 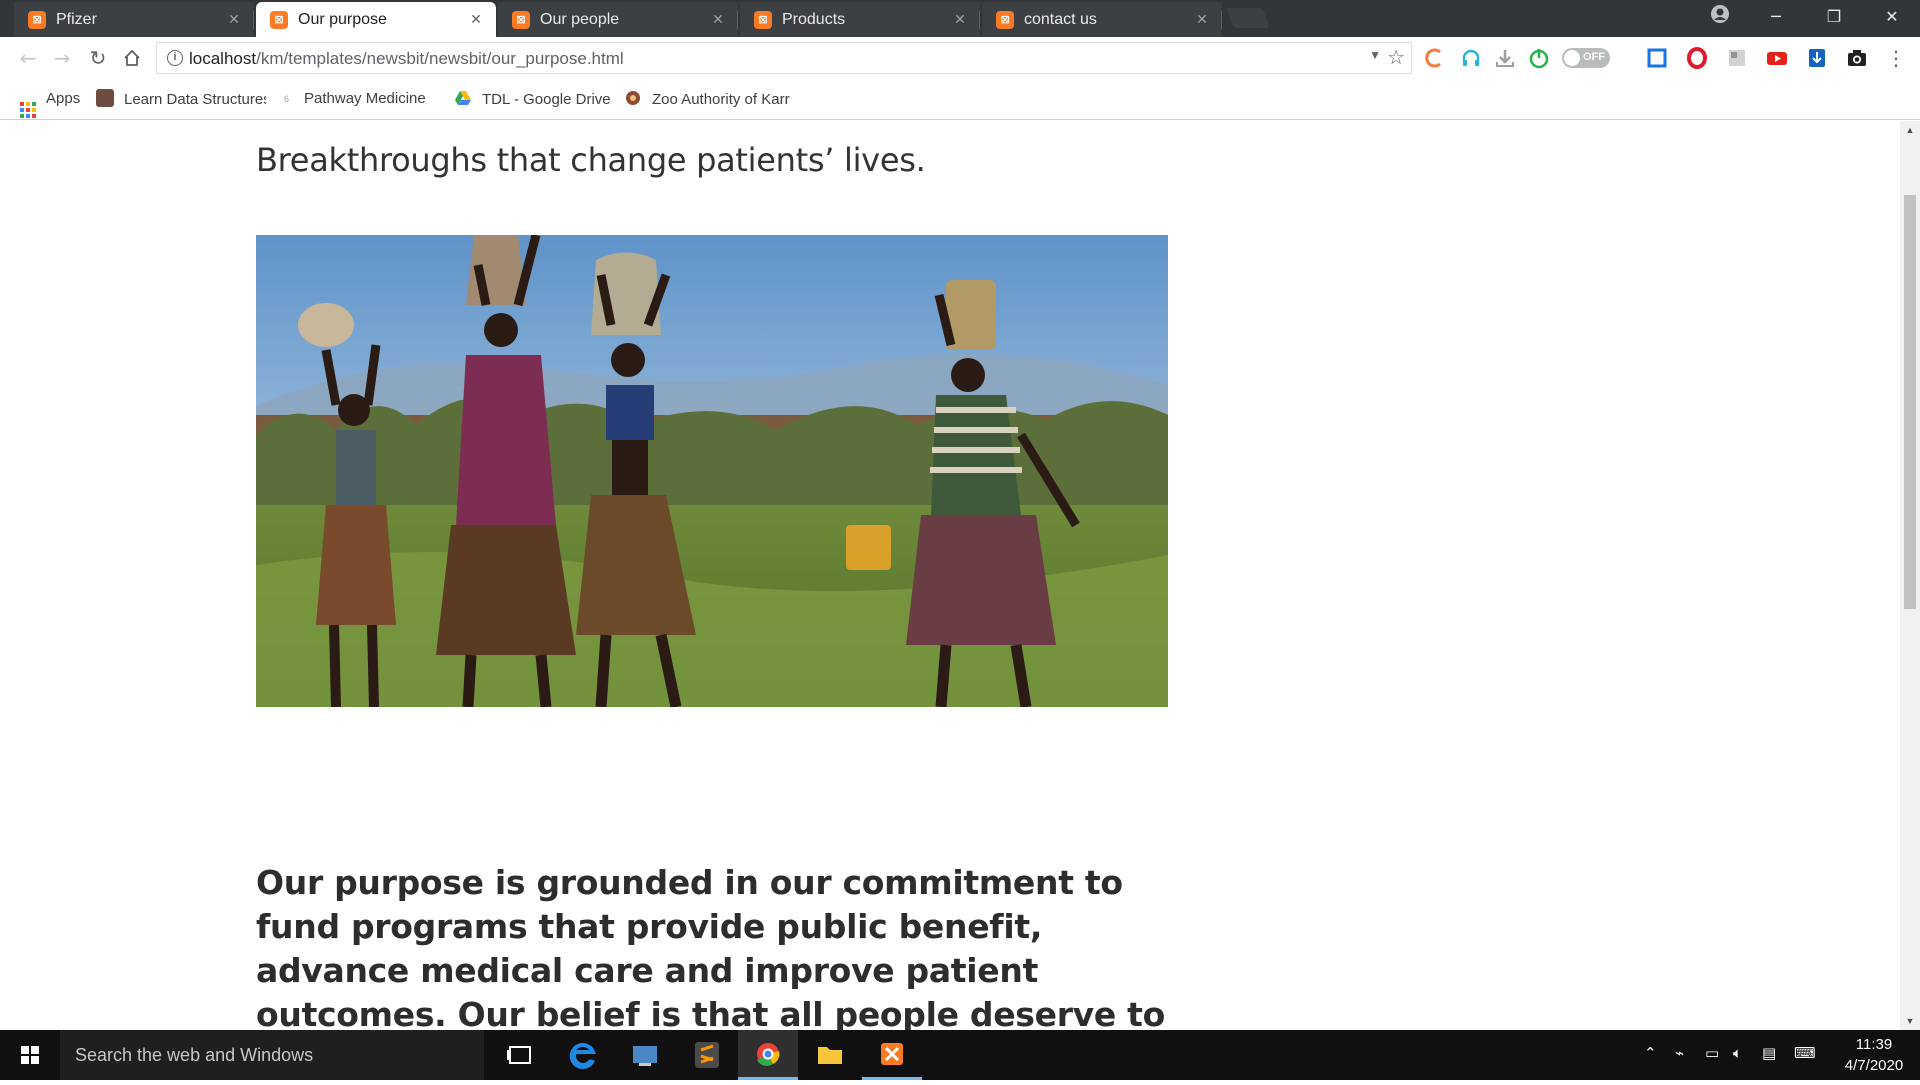 I want to click on download-icon, so click(x=1505, y=58).